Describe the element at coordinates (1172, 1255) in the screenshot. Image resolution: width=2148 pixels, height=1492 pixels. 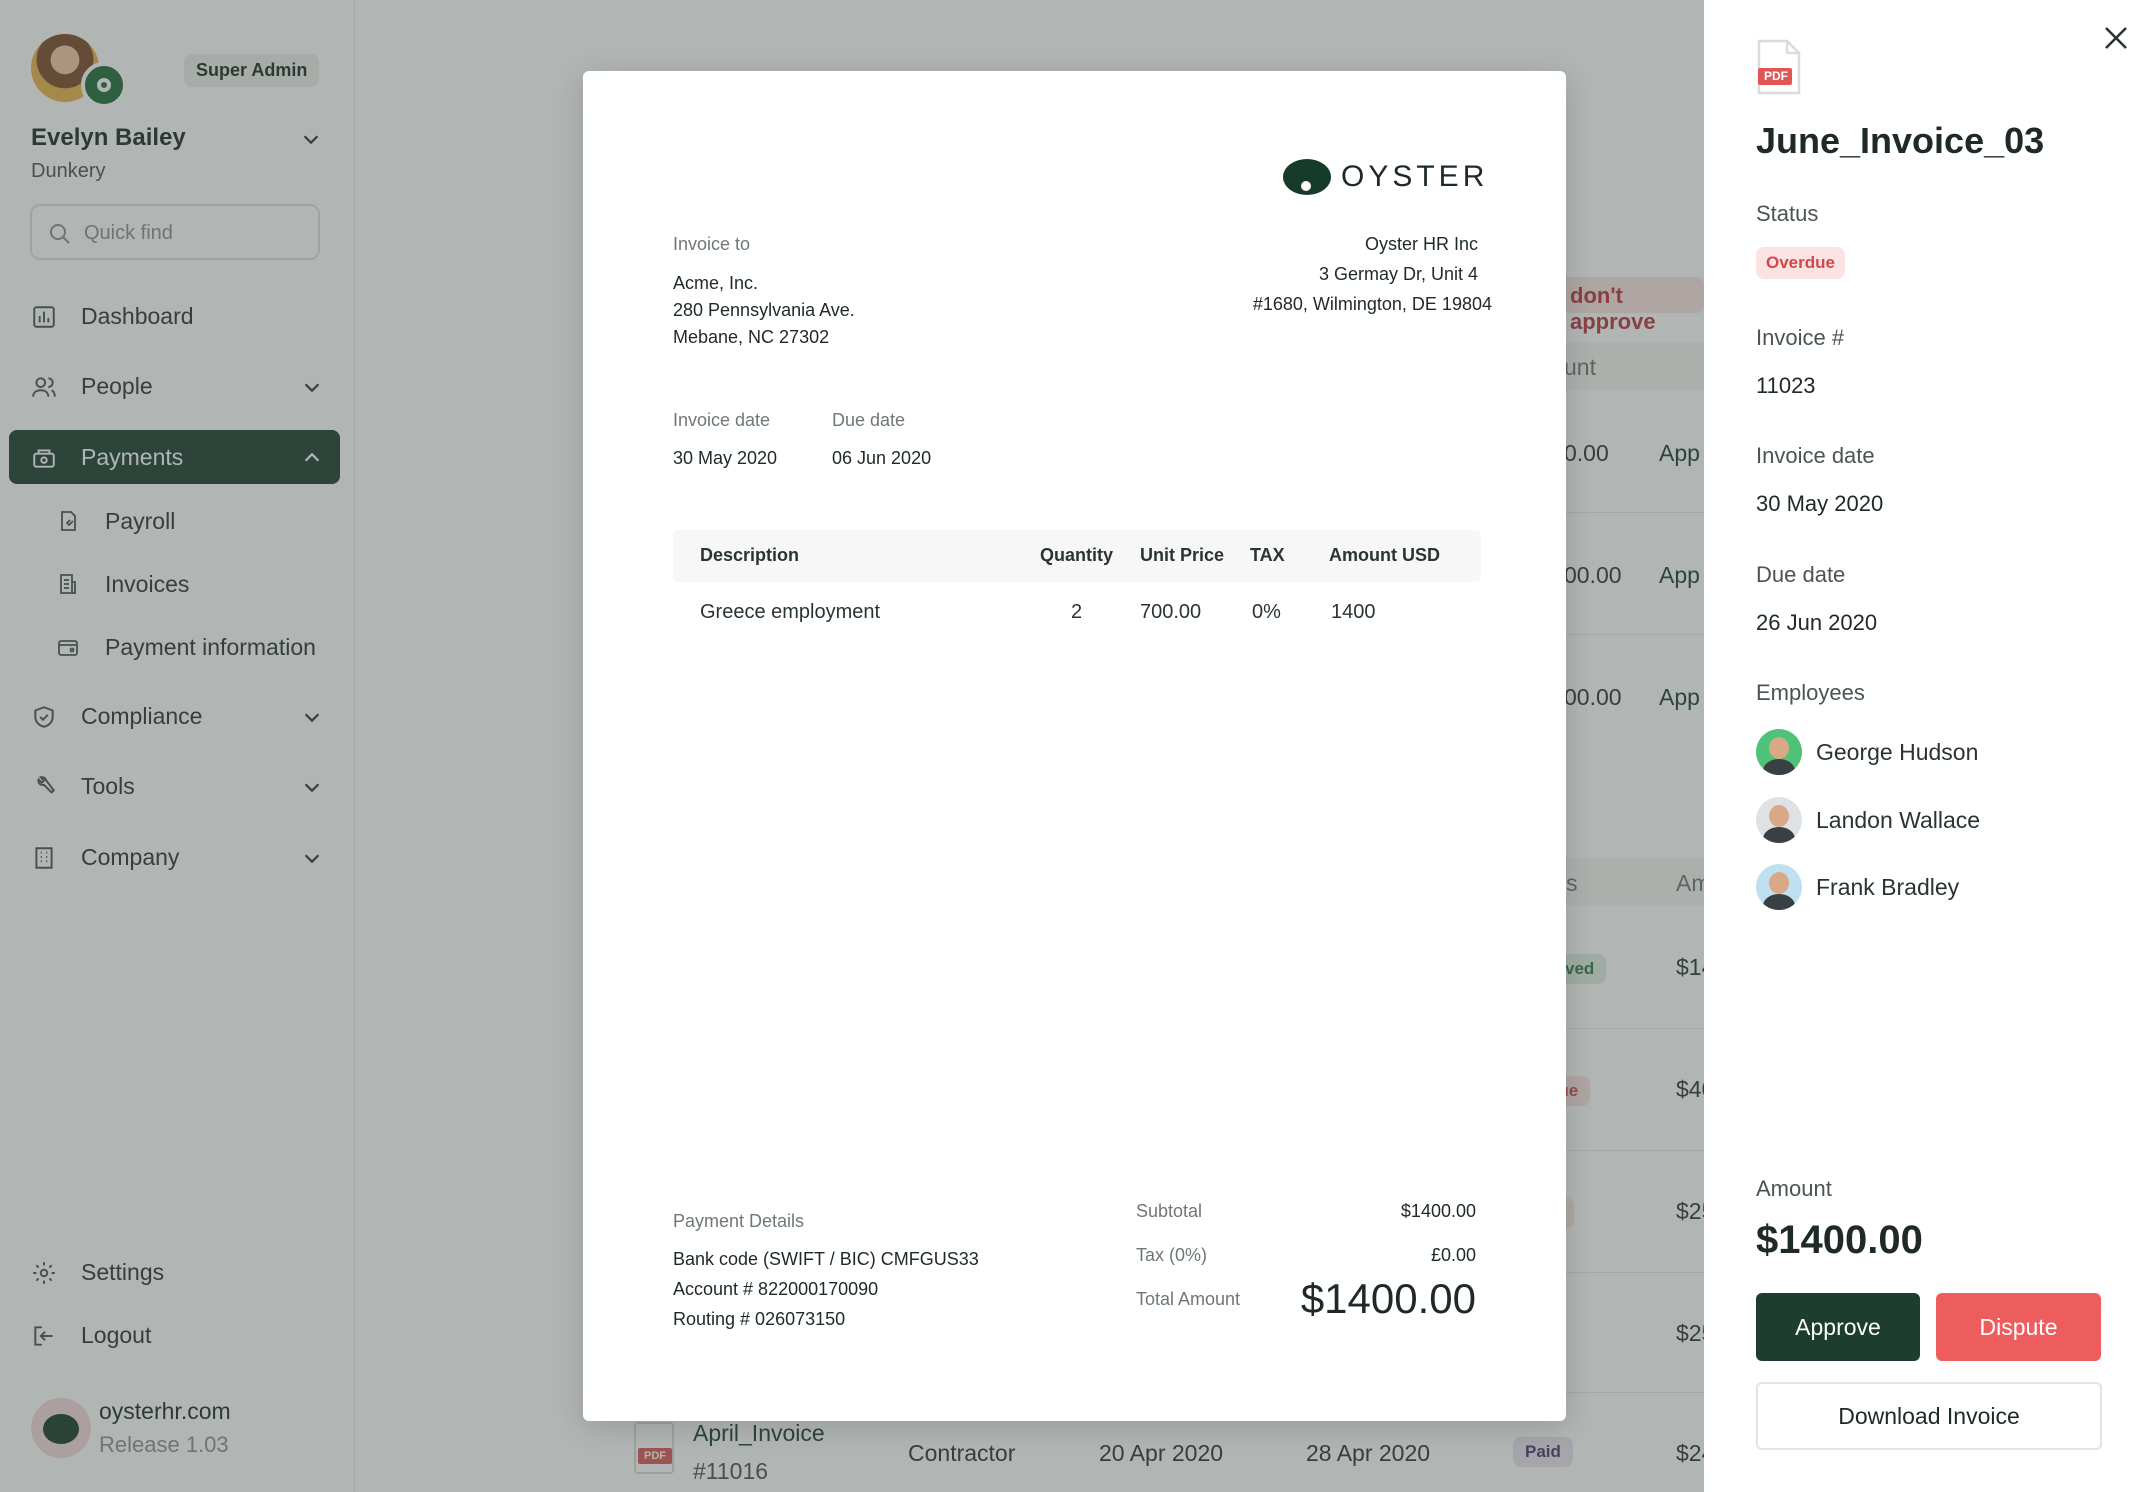
I see `tax-label: Tax (0%)` at that location.